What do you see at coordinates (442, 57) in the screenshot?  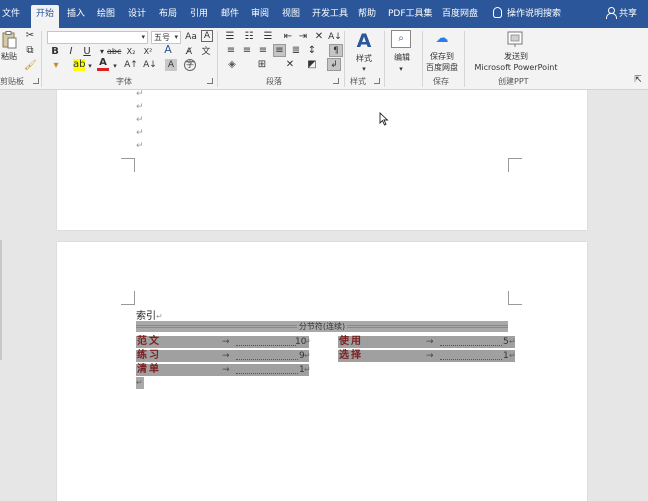 I see `save-to-baidu-label-1: 保存到` at bounding box center [442, 57].